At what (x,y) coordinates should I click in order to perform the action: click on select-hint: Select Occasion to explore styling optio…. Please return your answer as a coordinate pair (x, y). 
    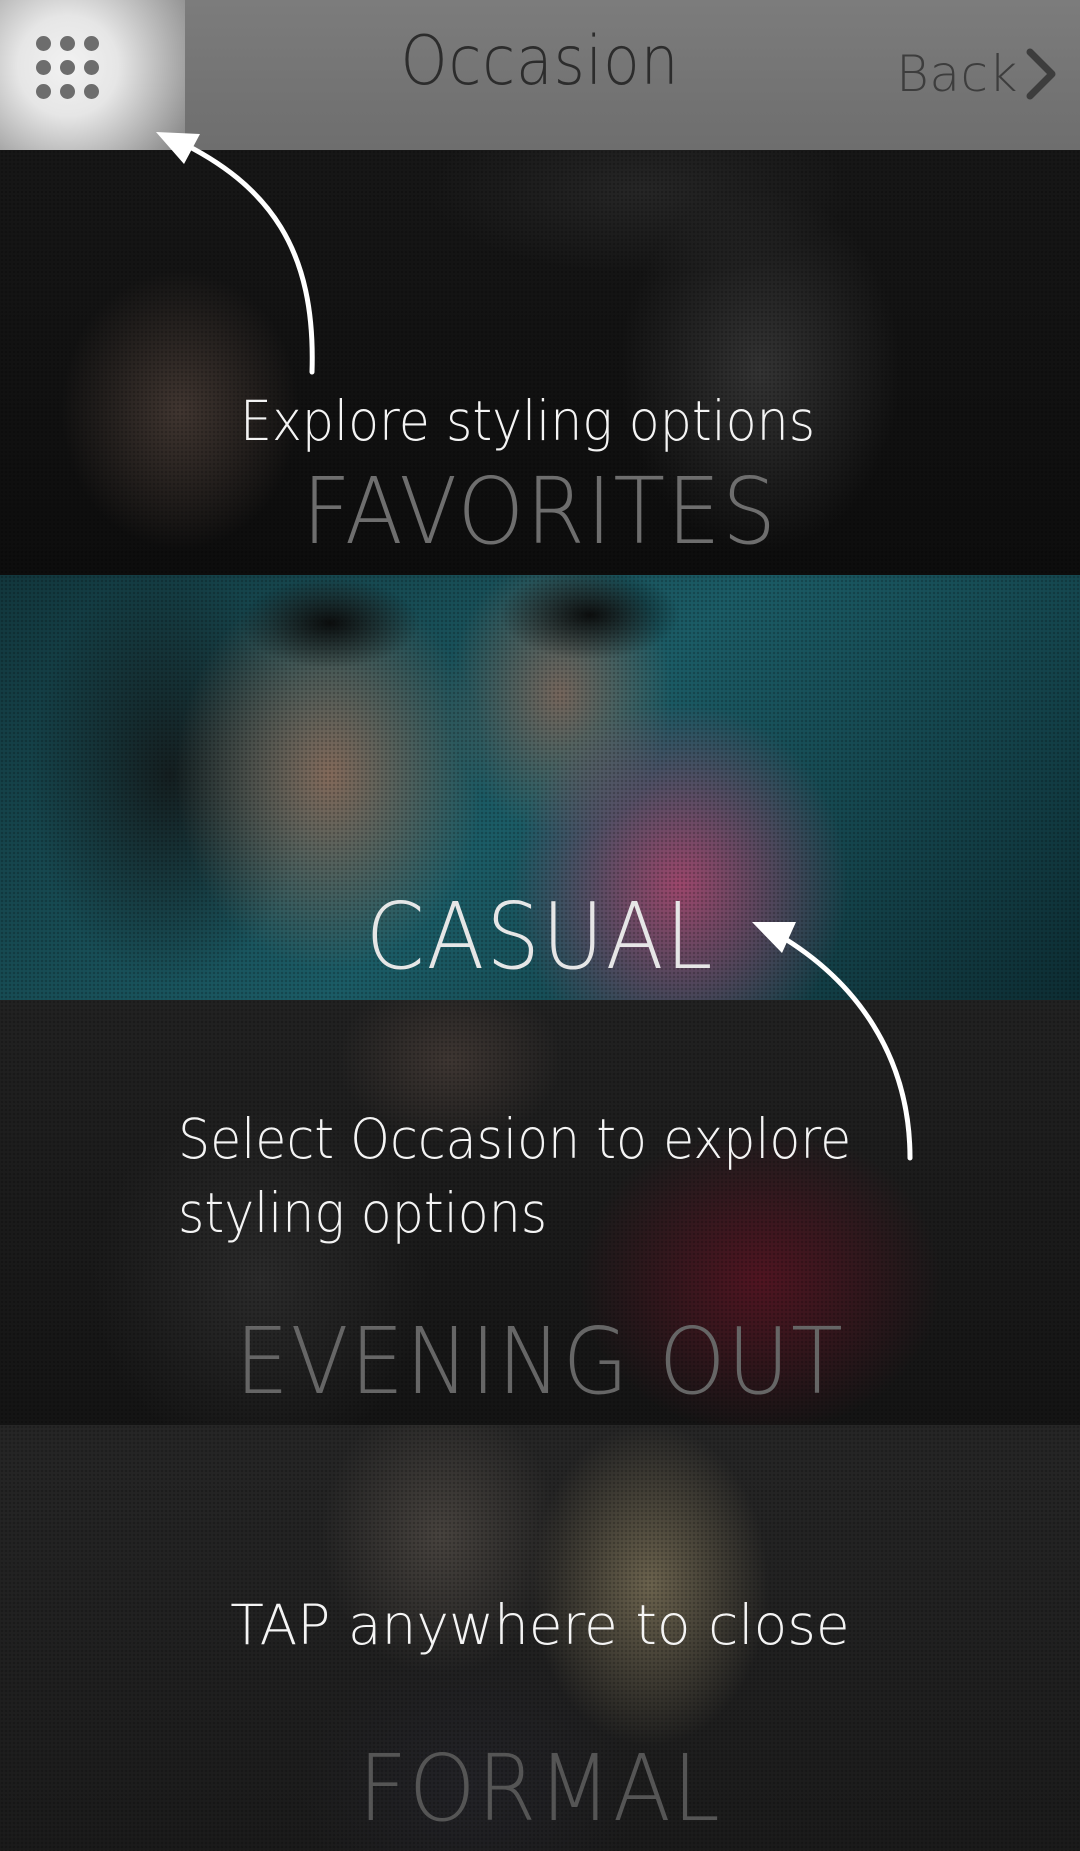
    Looking at the image, I should click on (527, 1176).